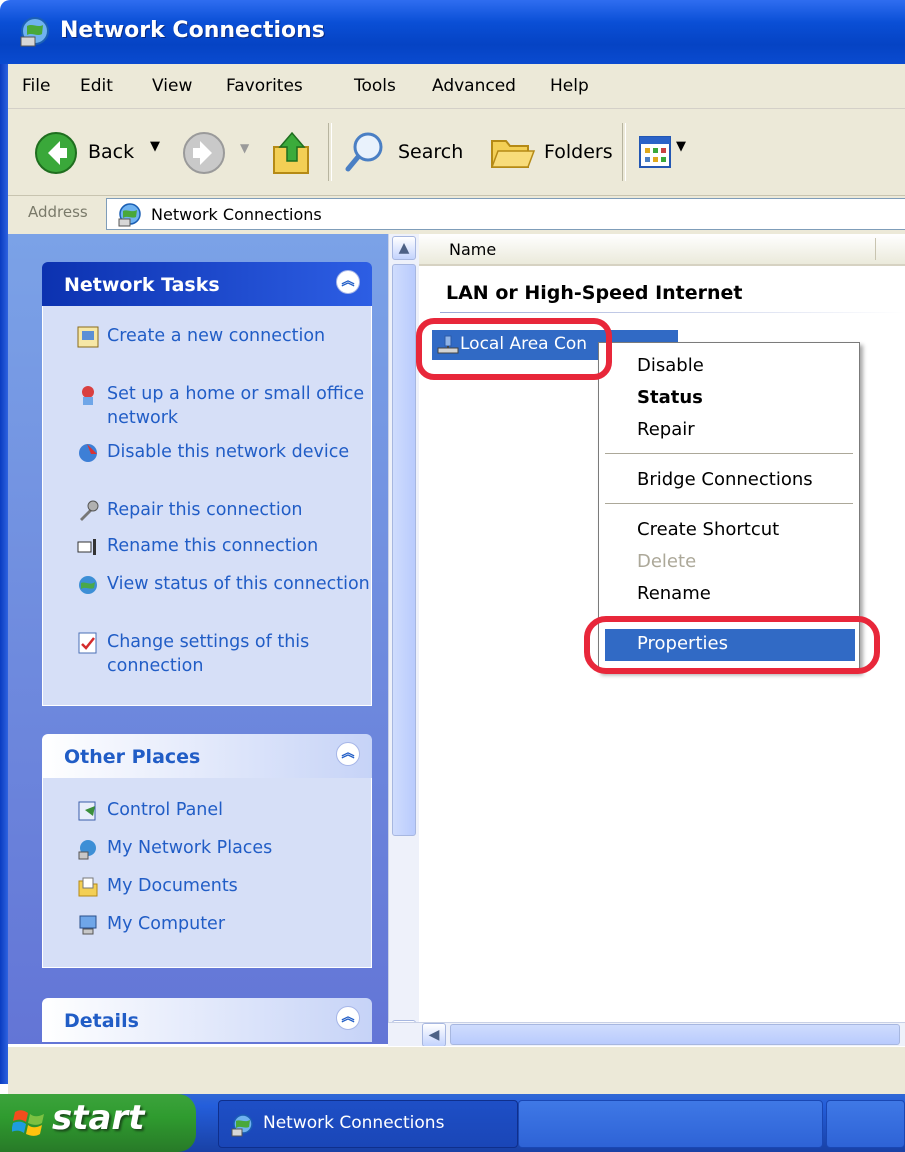  Describe the element at coordinates (87, 850) in the screenshot. I see `network-places-icon` at that location.